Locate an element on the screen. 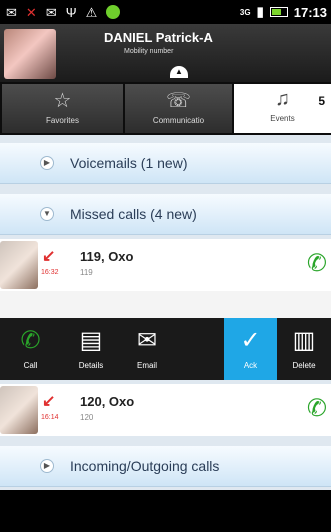 This screenshot has height=532, width=331. tab-communication: ☏ Communicatio is located at coordinates (178, 108).